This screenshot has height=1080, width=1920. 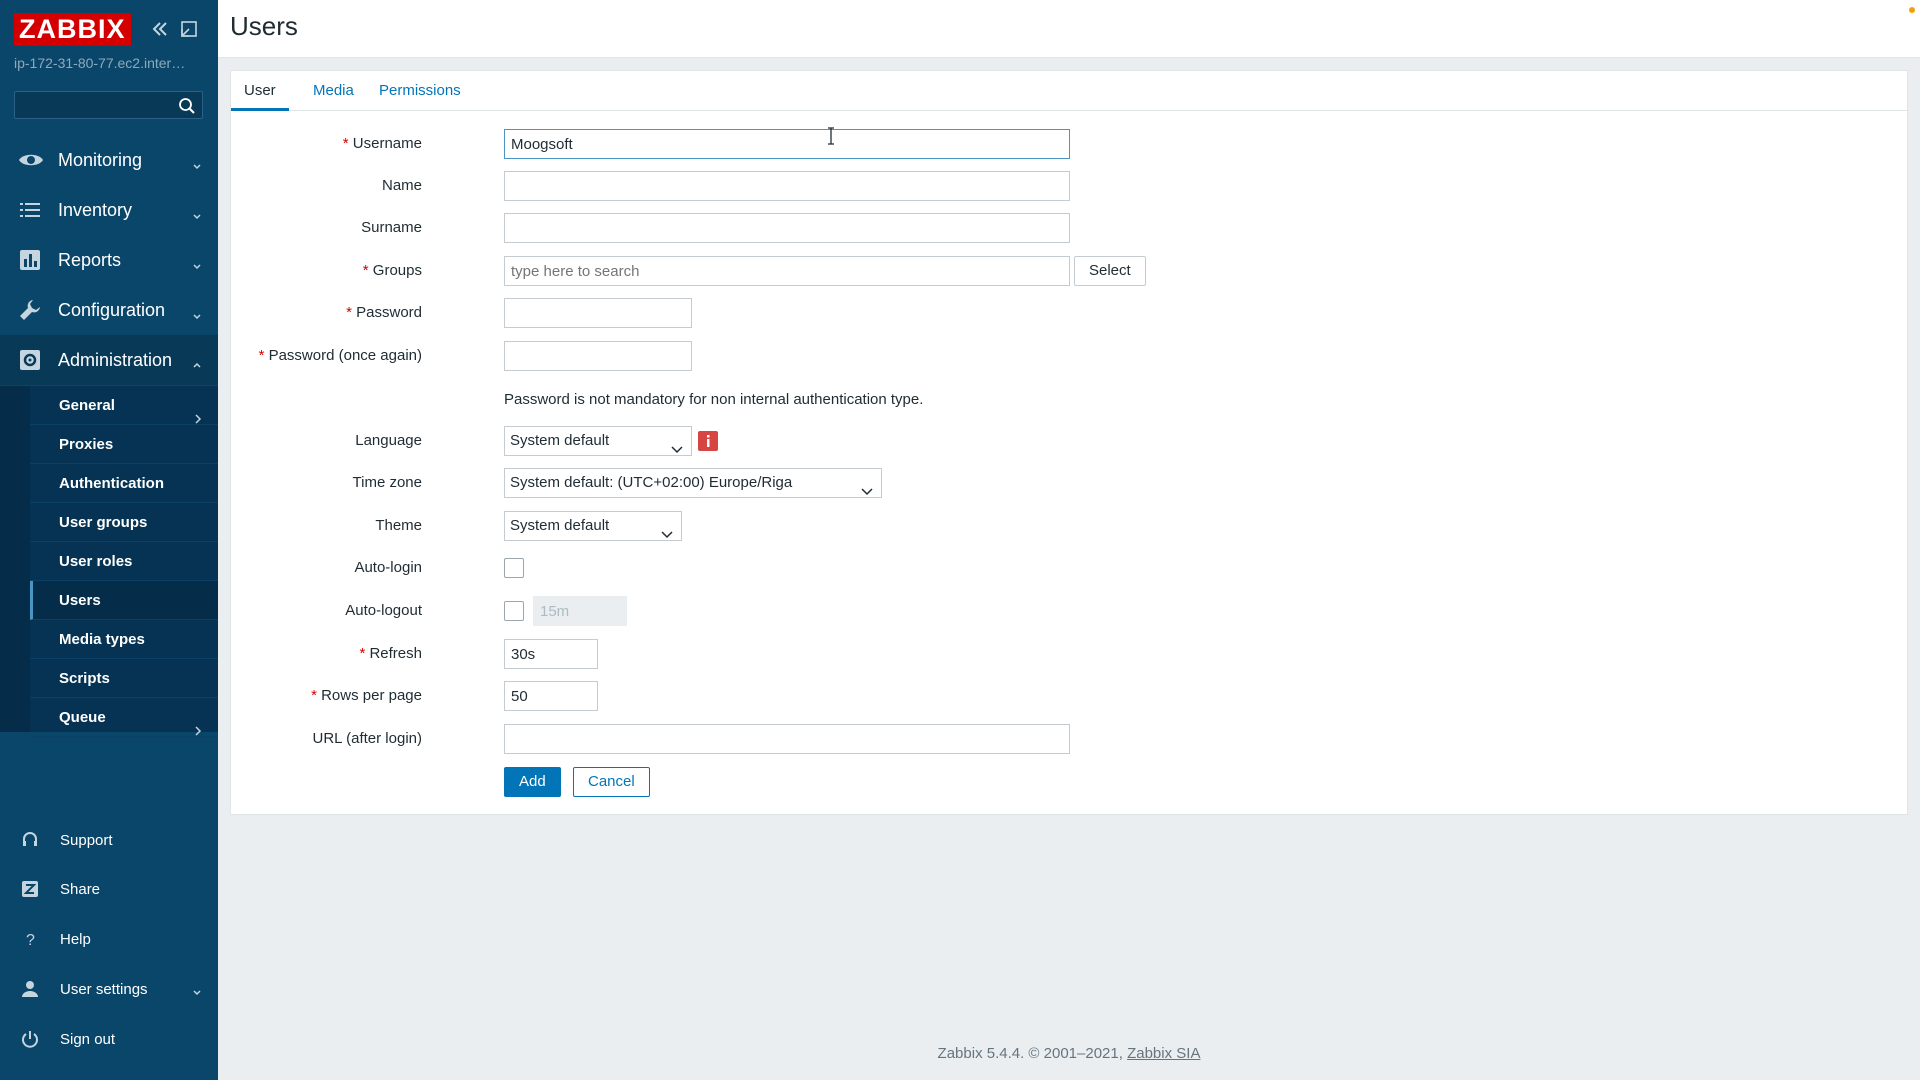 What do you see at coordinates (931, 441) in the screenshot?
I see `row-language: Language System default` at bounding box center [931, 441].